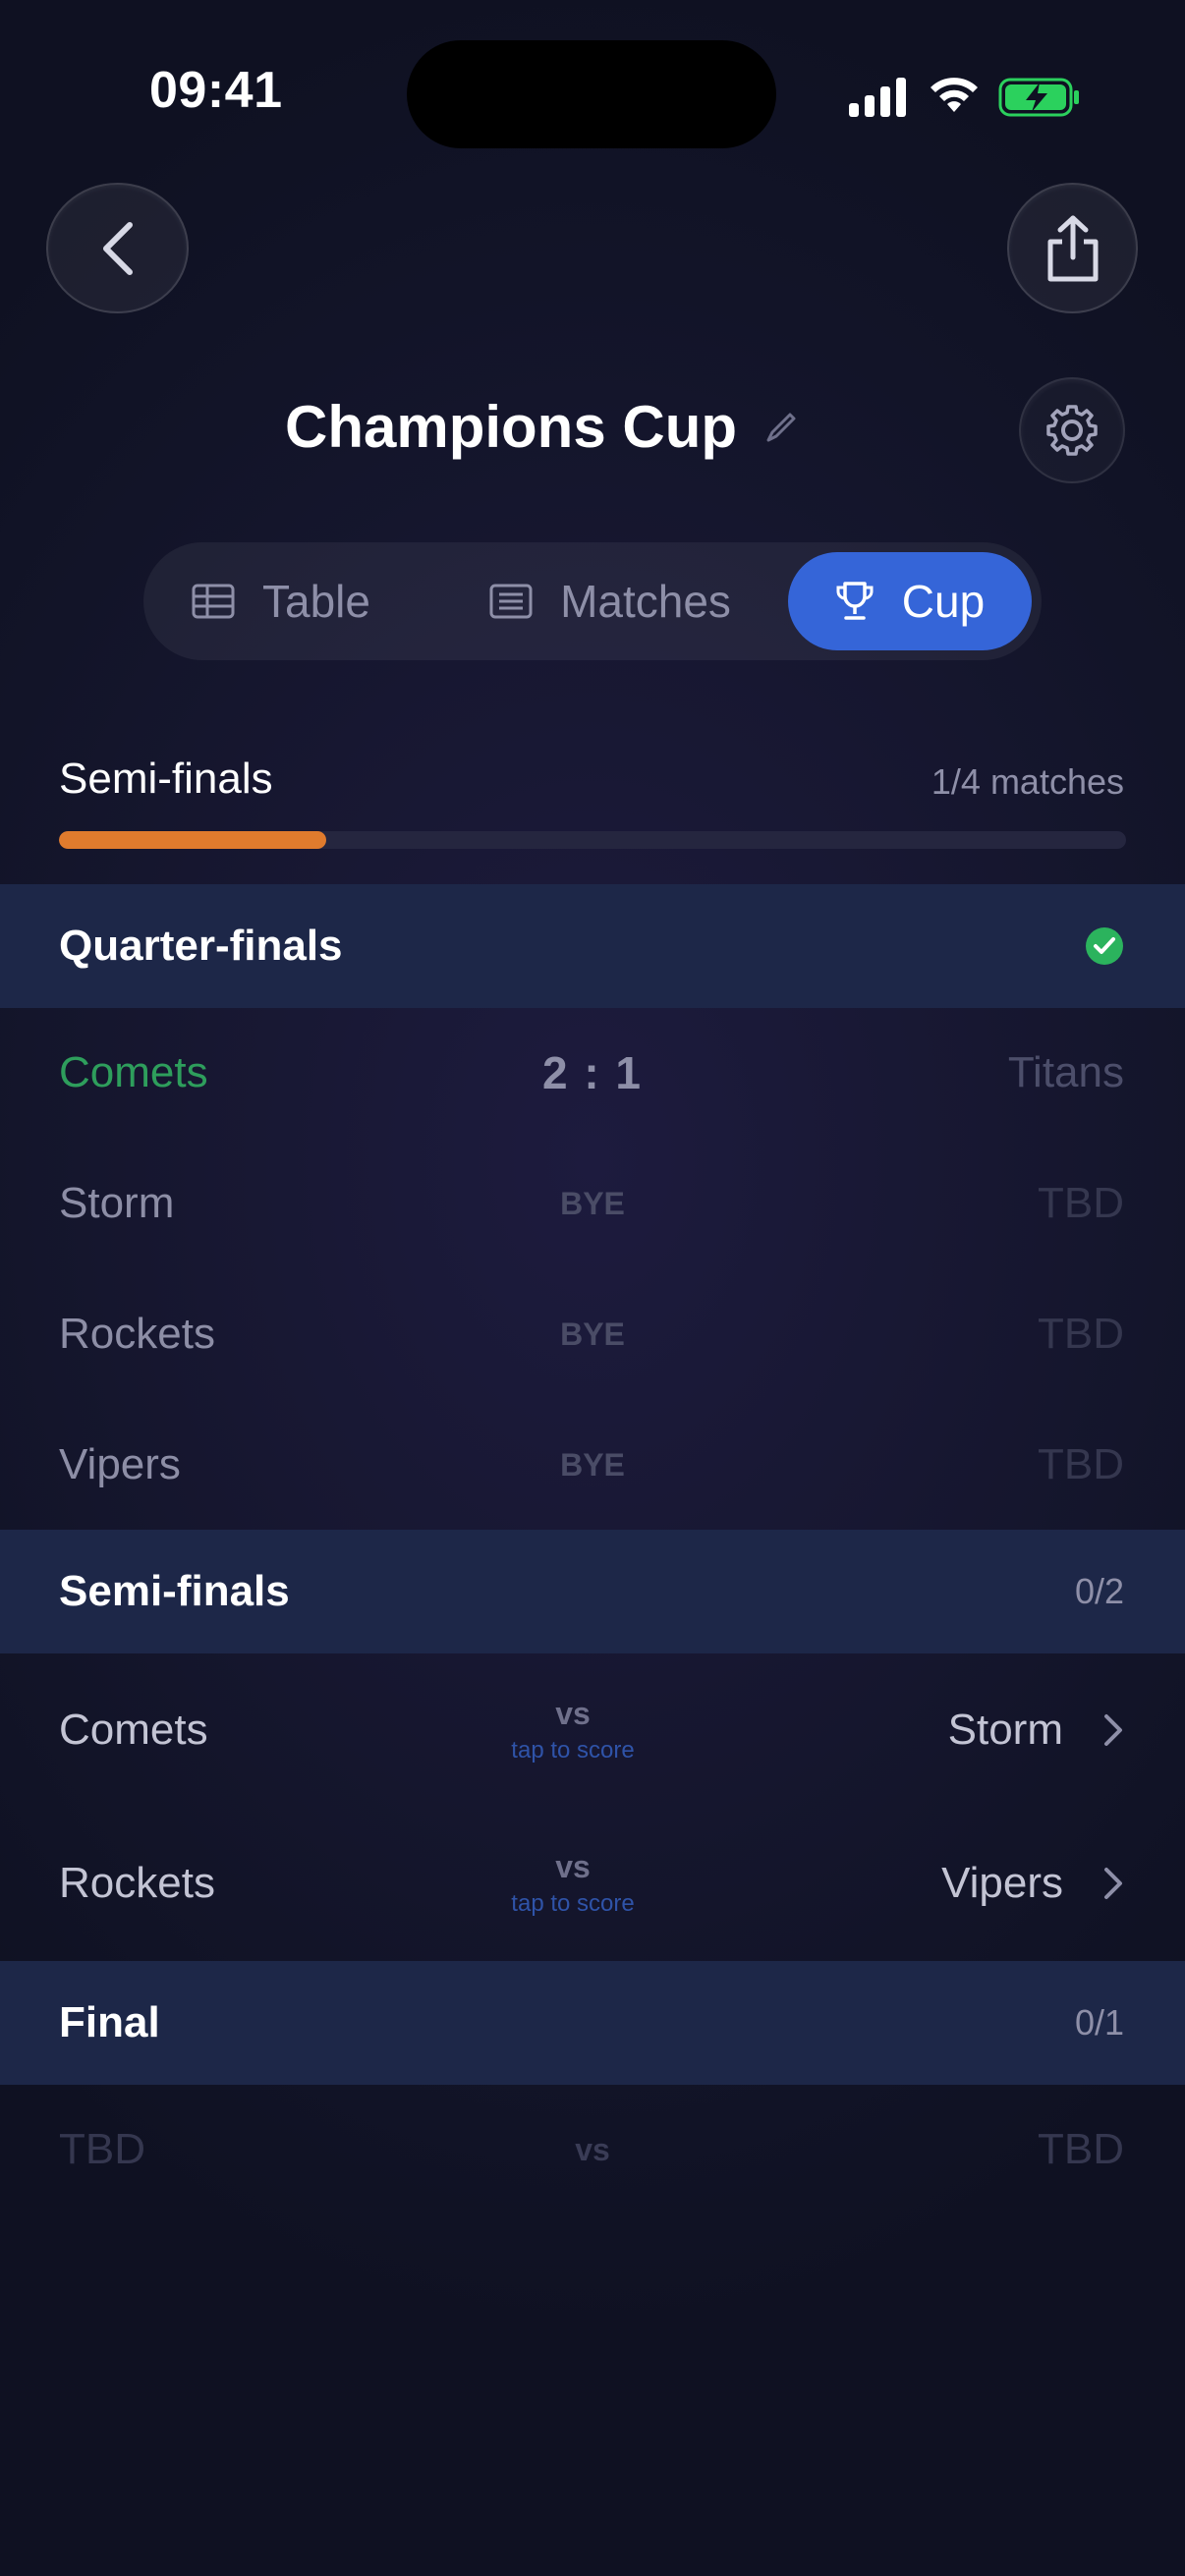 The width and height of the screenshot is (1185, 2576). I want to click on progress-bar-fill, so click(193, 840).